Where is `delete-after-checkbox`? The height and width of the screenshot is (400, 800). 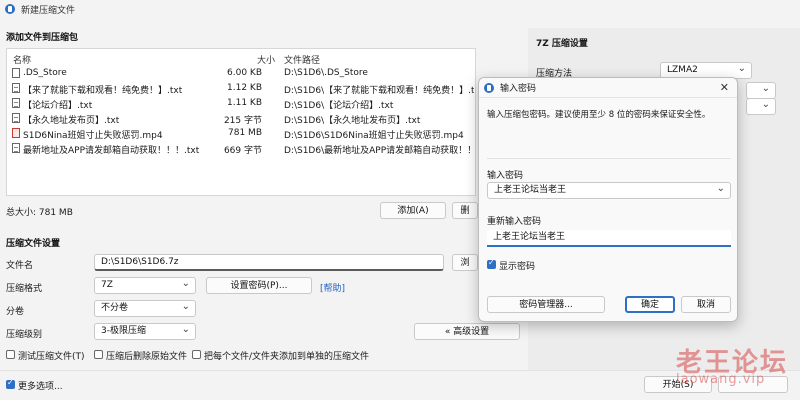 delete-after-checkbox is located at coordinates (98, 354).